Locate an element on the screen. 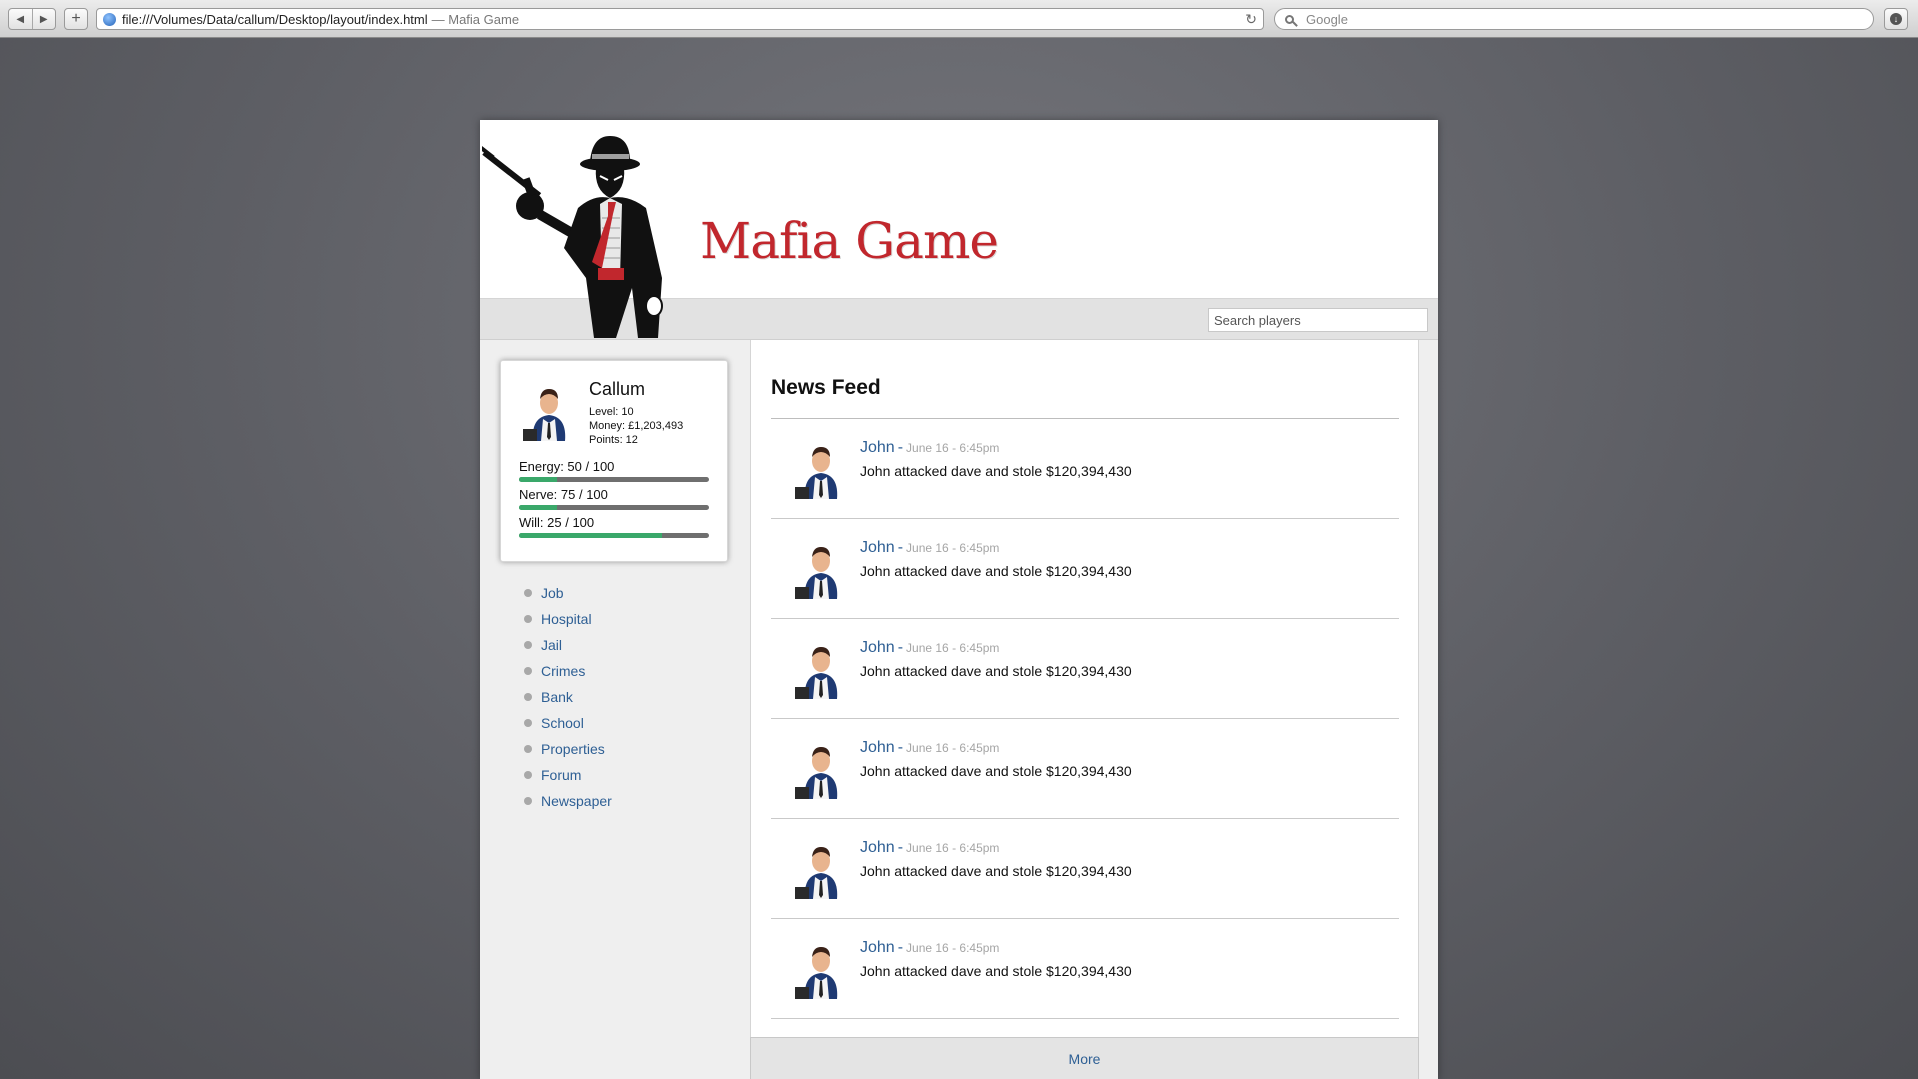 This screenshot has width=1918, height=1079. globe-icon is located at coordinates (109, 19).